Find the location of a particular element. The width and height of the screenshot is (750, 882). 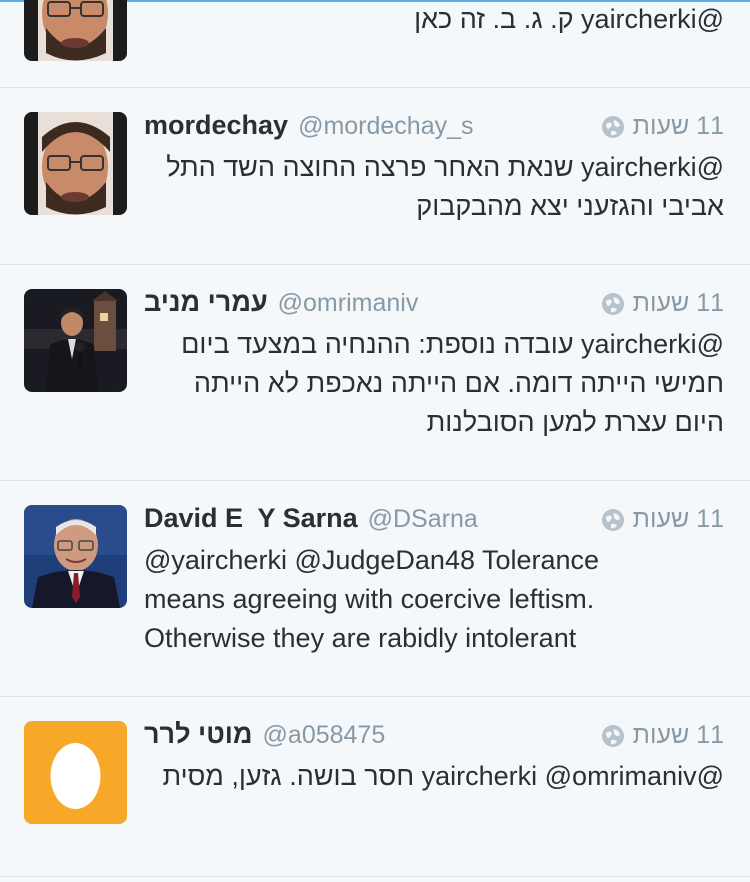

tweet-header: David E Y Sarna @DSarna 11 שעות is located at coordinates (434, 520).